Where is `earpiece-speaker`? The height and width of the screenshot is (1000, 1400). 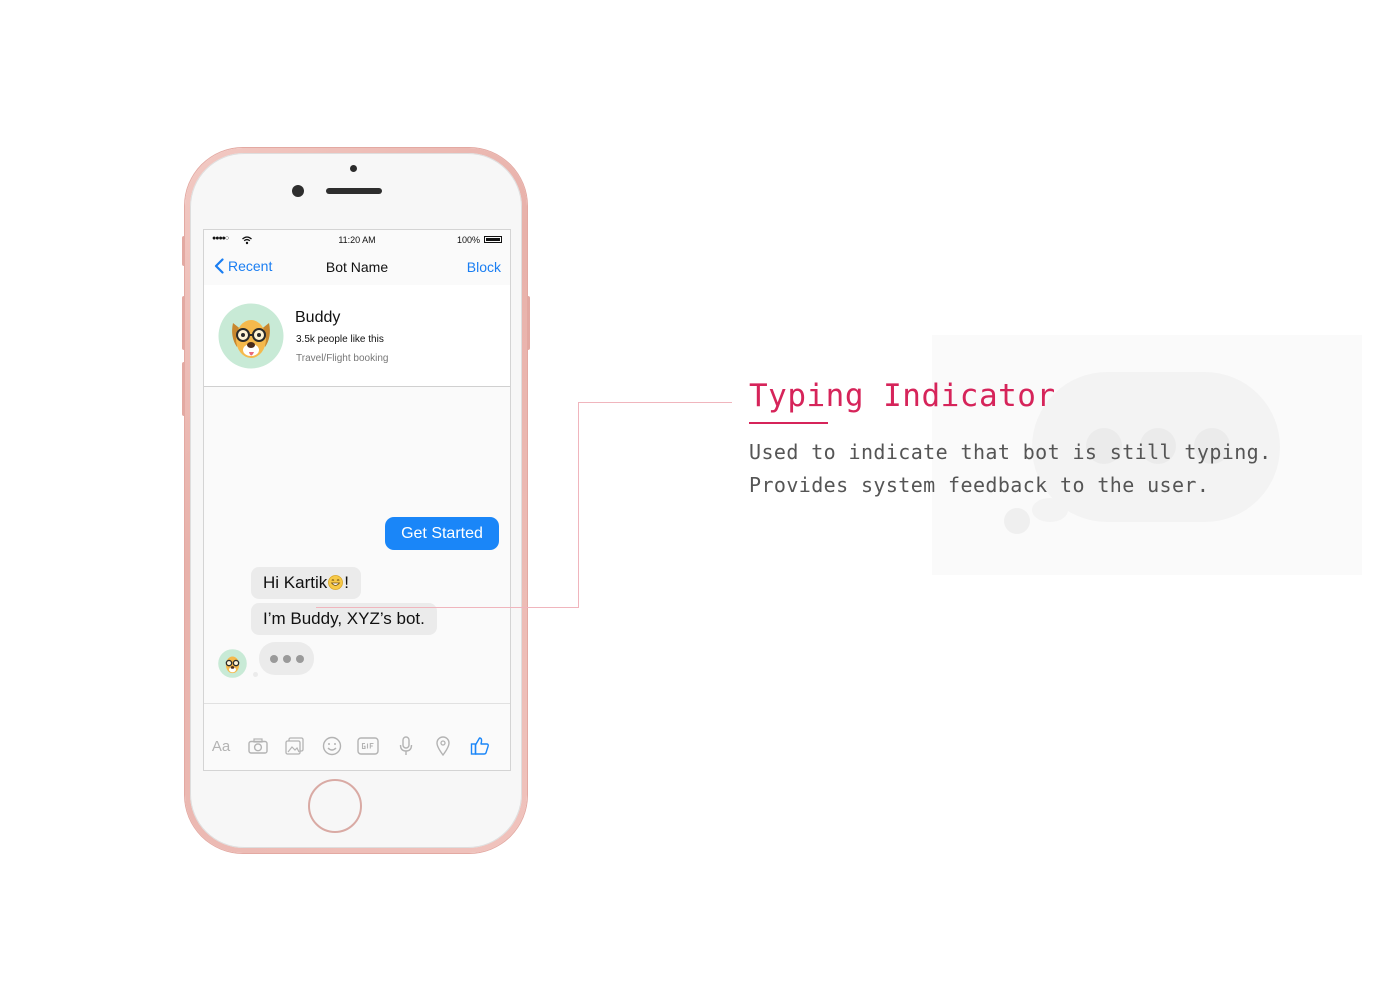
earpiece-speaker is located at coordinates (354, 191).